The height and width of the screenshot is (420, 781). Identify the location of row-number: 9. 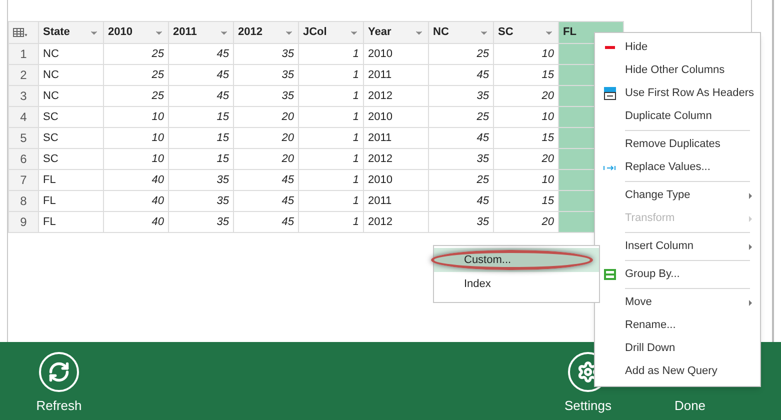
(23, 222).